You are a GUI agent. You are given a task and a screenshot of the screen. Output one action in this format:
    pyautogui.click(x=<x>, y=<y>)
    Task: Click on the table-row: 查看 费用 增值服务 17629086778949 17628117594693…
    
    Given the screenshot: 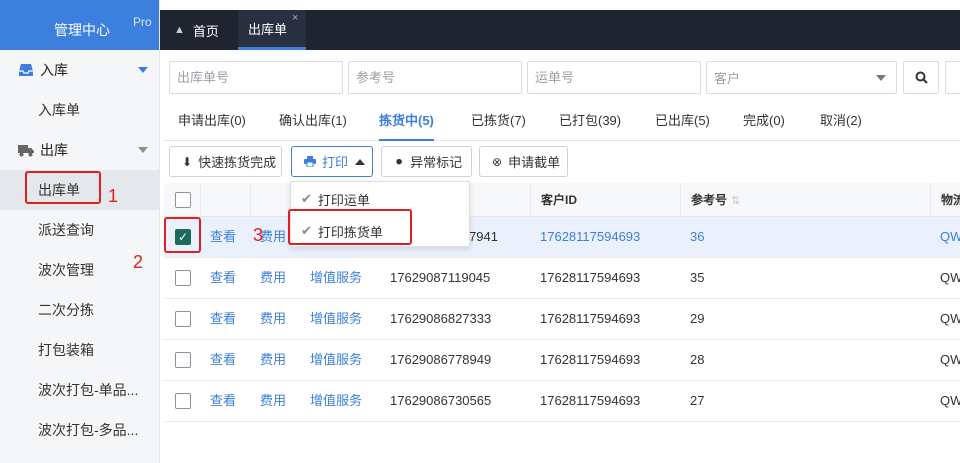 What is the action you would take?
    pyautogui.click(x=562, y=360)
    